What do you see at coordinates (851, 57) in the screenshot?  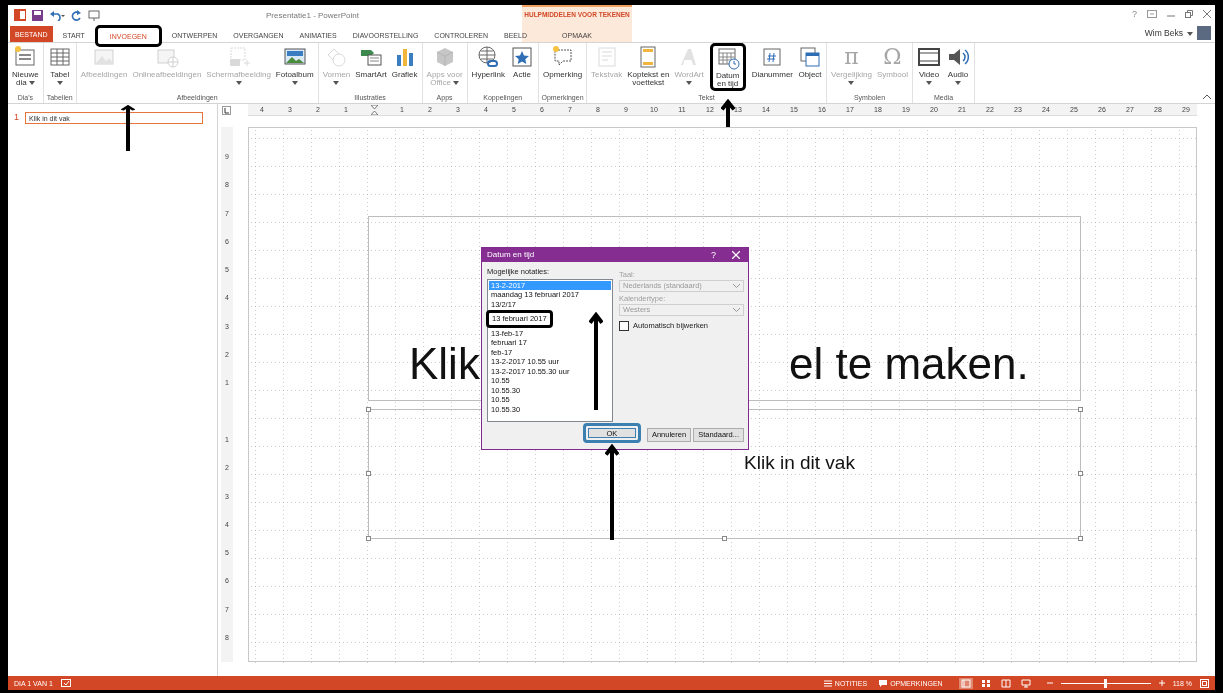 I see `symbol-icon: π` at bounding box center [851, 57].